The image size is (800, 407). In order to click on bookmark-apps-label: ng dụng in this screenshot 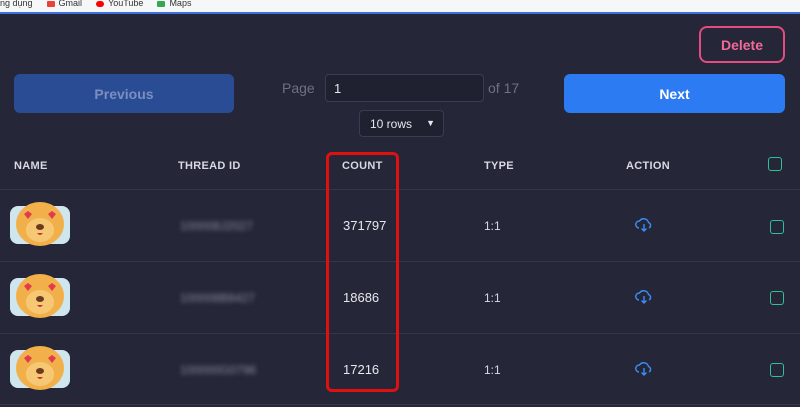, I will do `click(16, 4)`.